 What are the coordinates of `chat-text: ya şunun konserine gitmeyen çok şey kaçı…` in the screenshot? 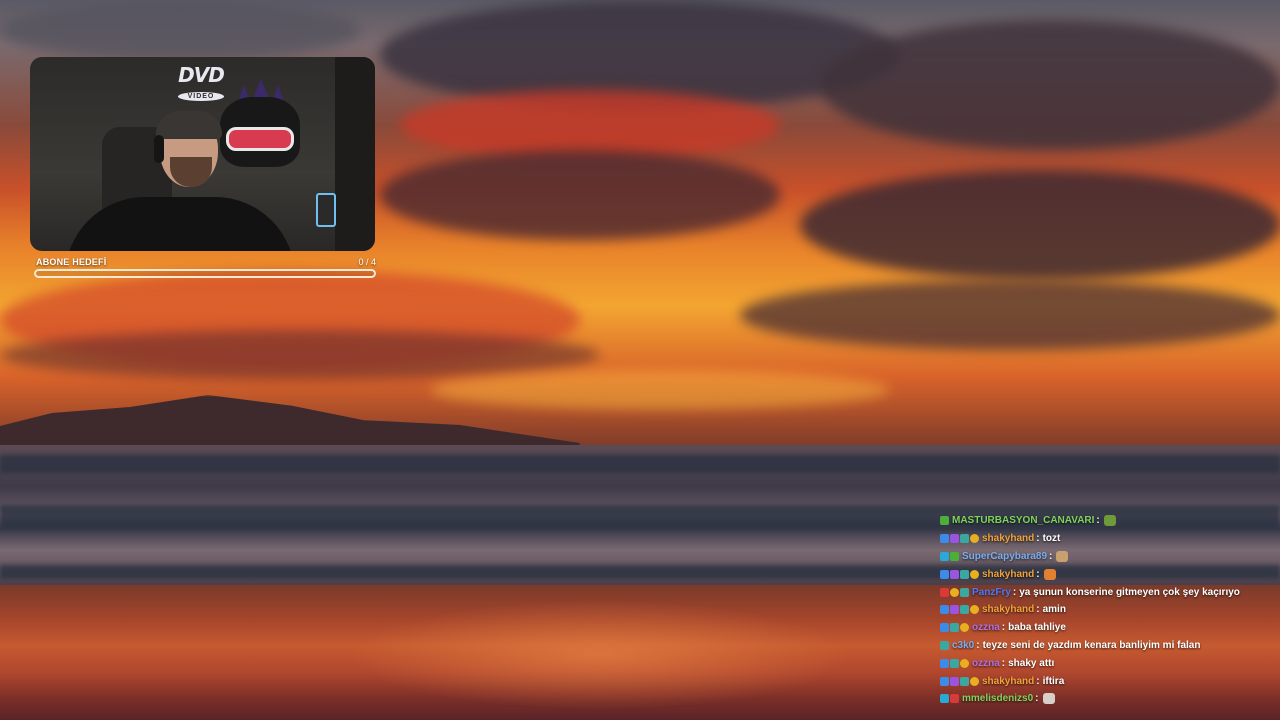 It's located at (1129, 592).